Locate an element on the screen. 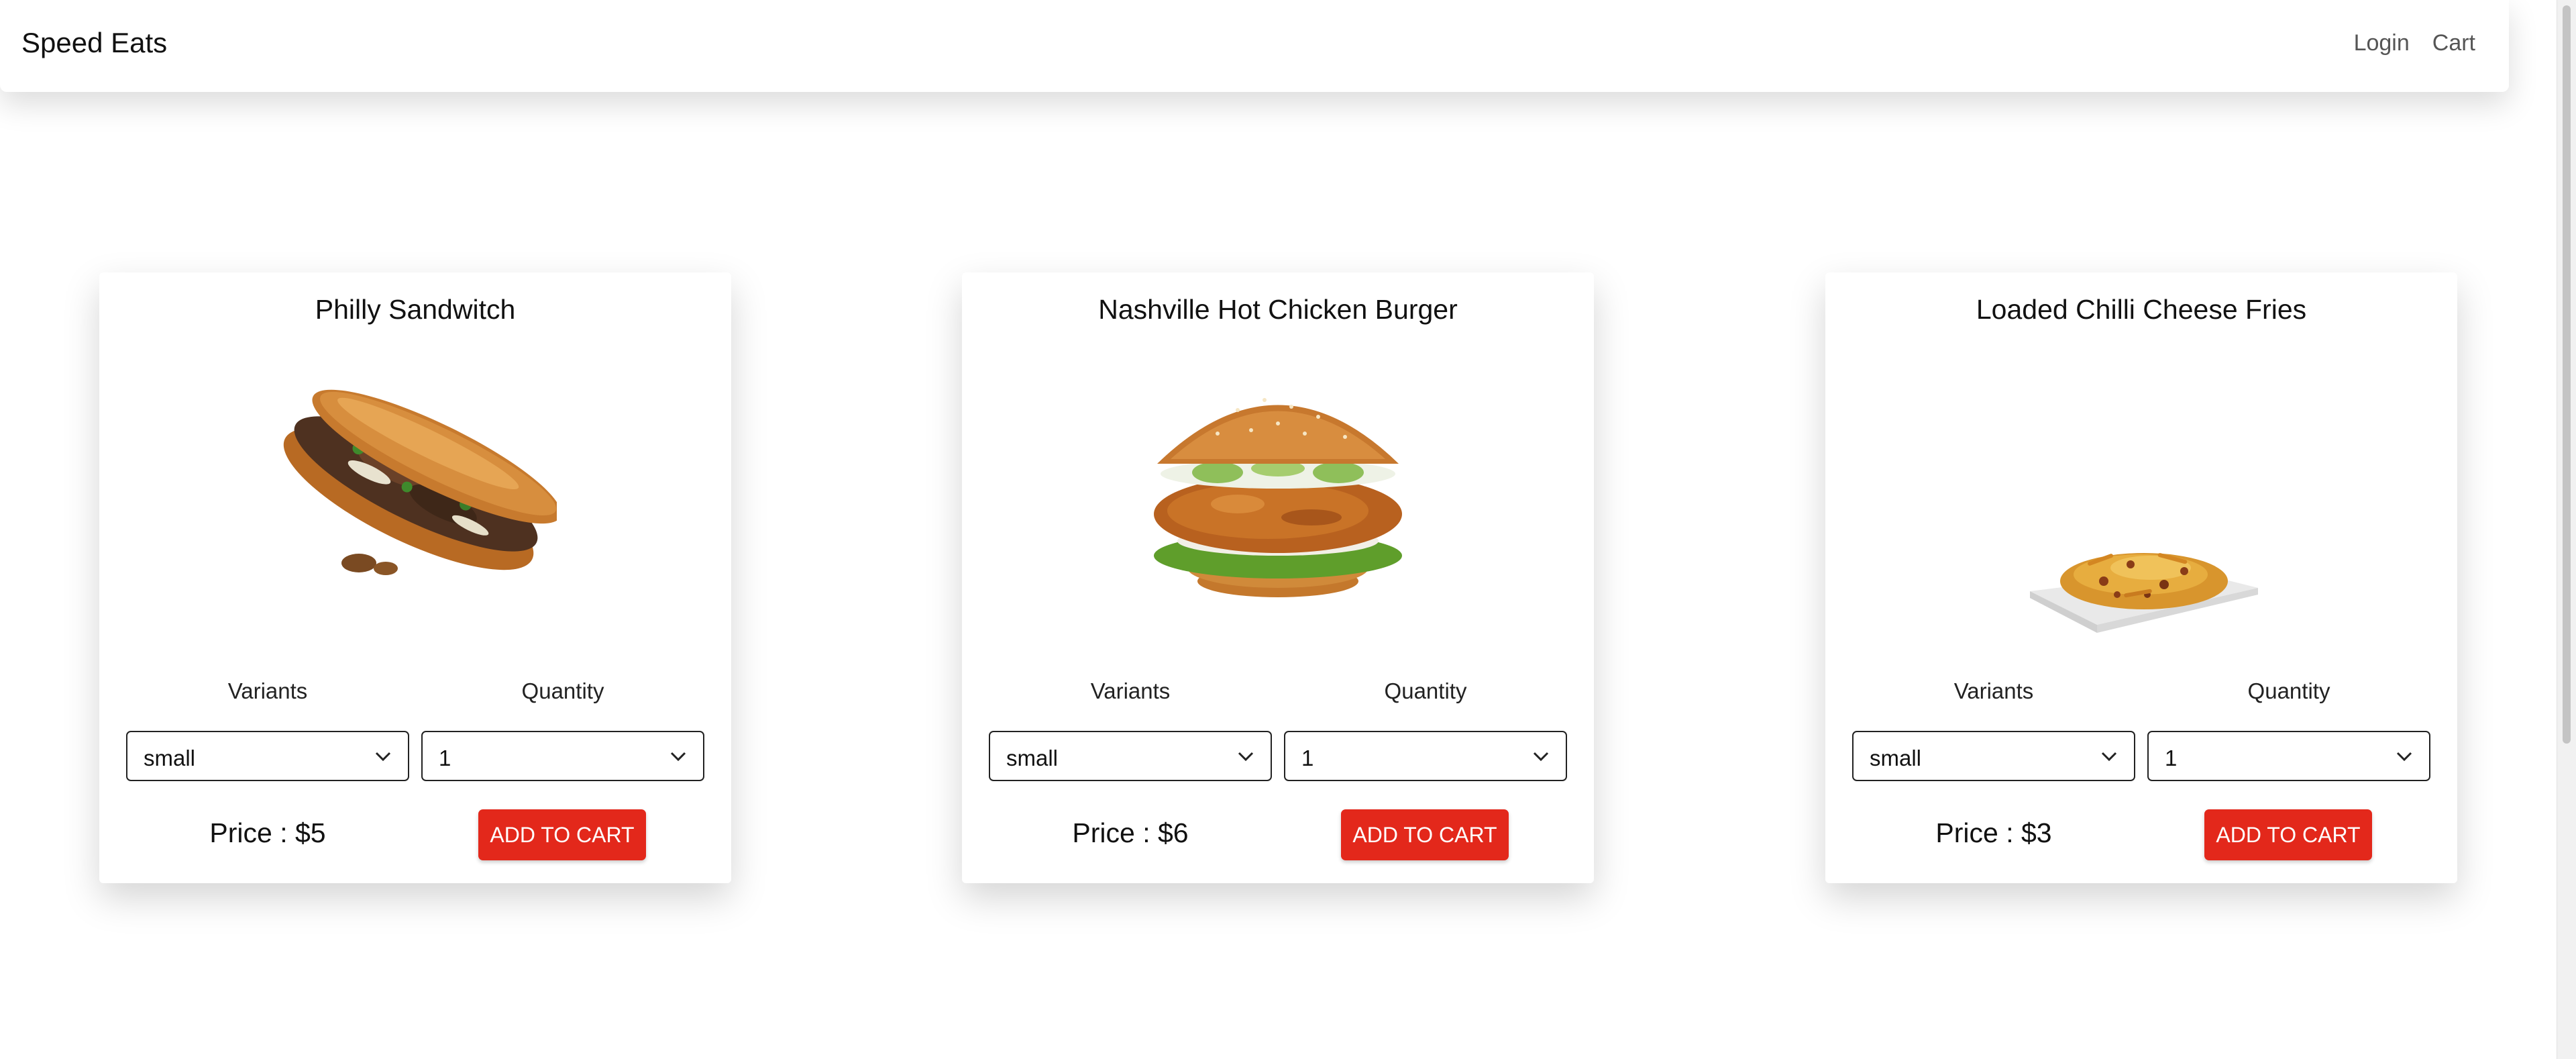 The height and width of the screenshot is (1059, 2576). product-title: Nashville Hot Chicken Burger is located at coordinates (1278, 309).